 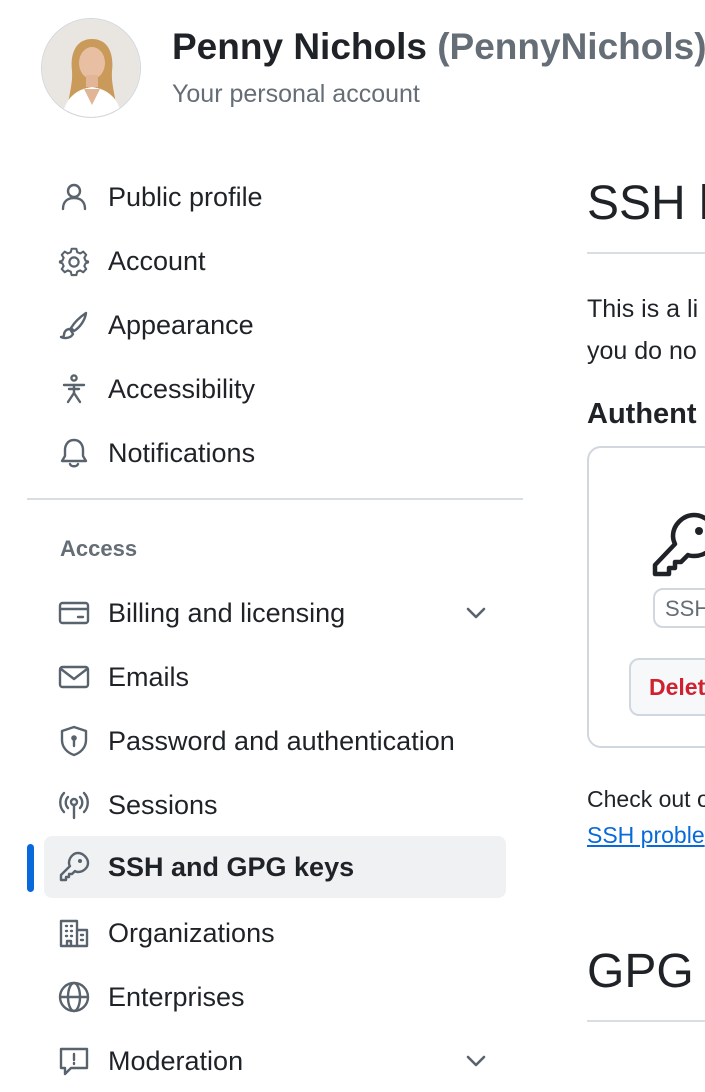 What do you see at coordinates (646, 971) in the screenshot?
I see `gpg-keys-heading: GPG k` at bounding box center [646, 971].